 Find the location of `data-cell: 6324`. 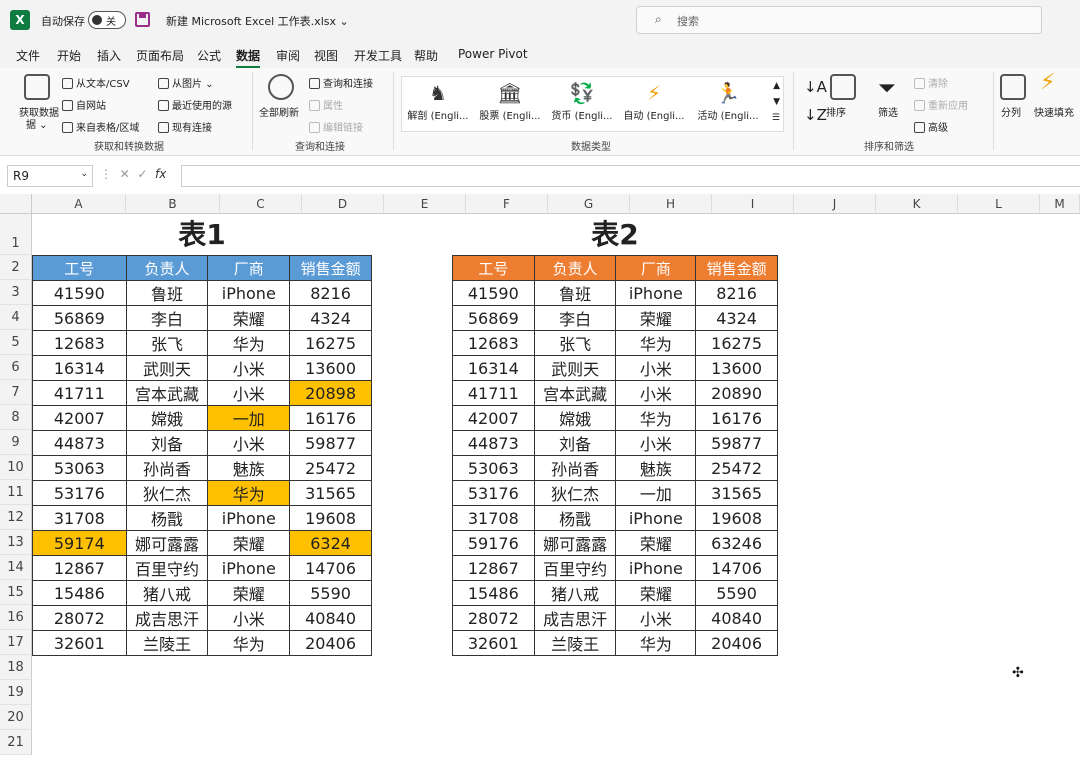

data-cell: 6324 is located at coordinates (330, 543).